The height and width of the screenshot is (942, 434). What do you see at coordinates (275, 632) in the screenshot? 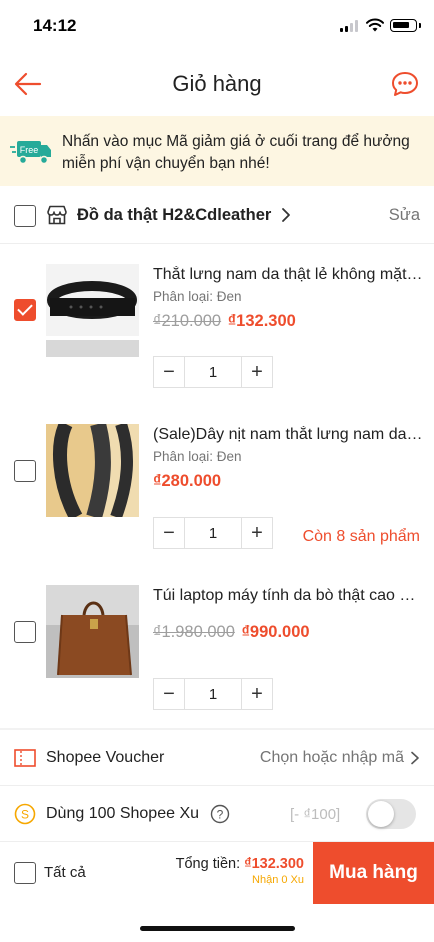
I see `item-price: ₫990.000` at bounding box center [275, 632].